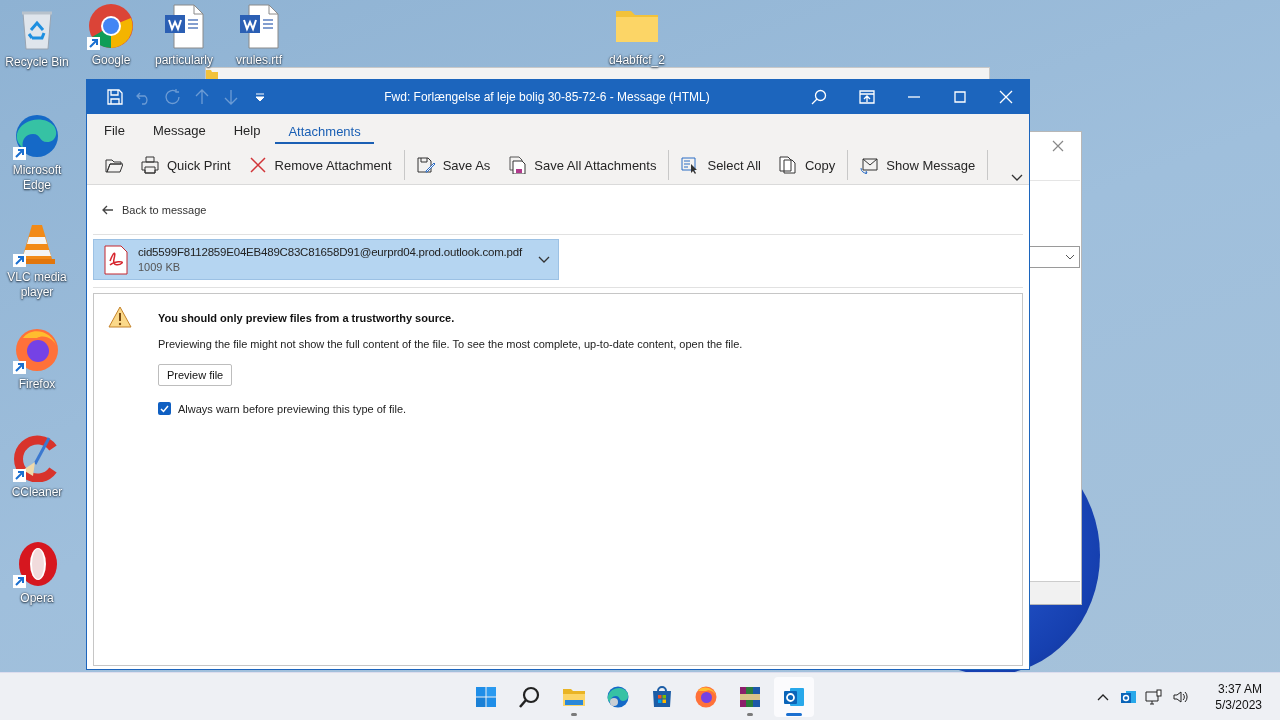 Image resolution: width=1280 pixels, height=720 pixels. Describe the element at coordinates (869, 165) in the screenshot. I see `envelope-icon` at that location.